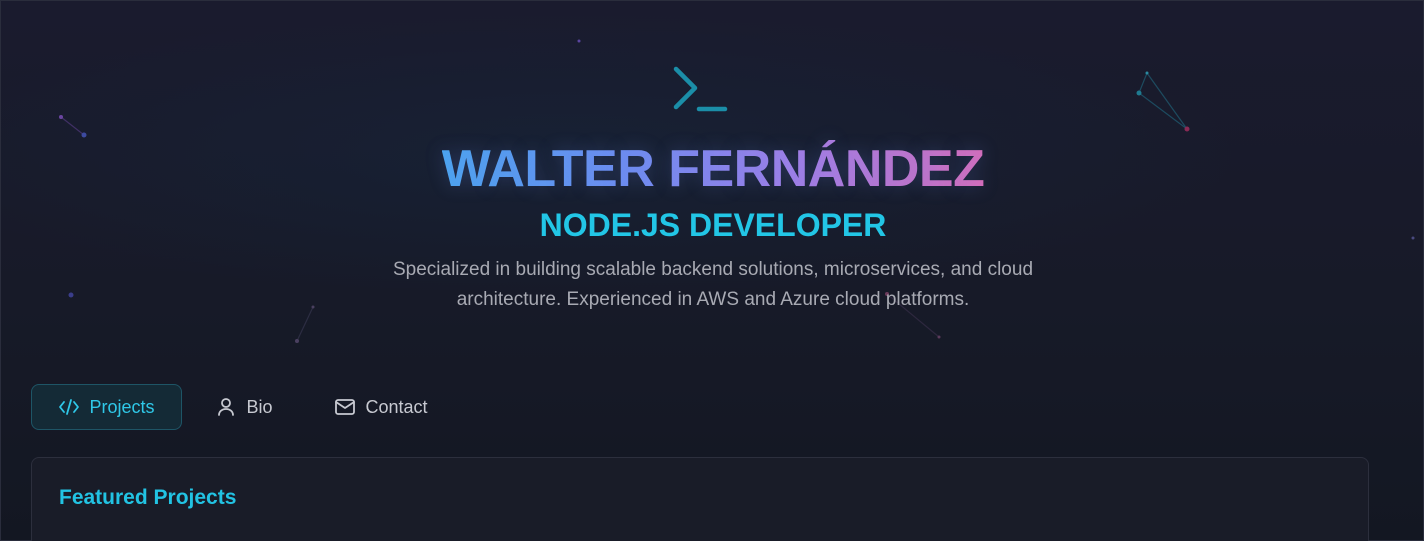 This screenshot has width=1424, height=541. I want to click on mail-icon, so click(345, 407).